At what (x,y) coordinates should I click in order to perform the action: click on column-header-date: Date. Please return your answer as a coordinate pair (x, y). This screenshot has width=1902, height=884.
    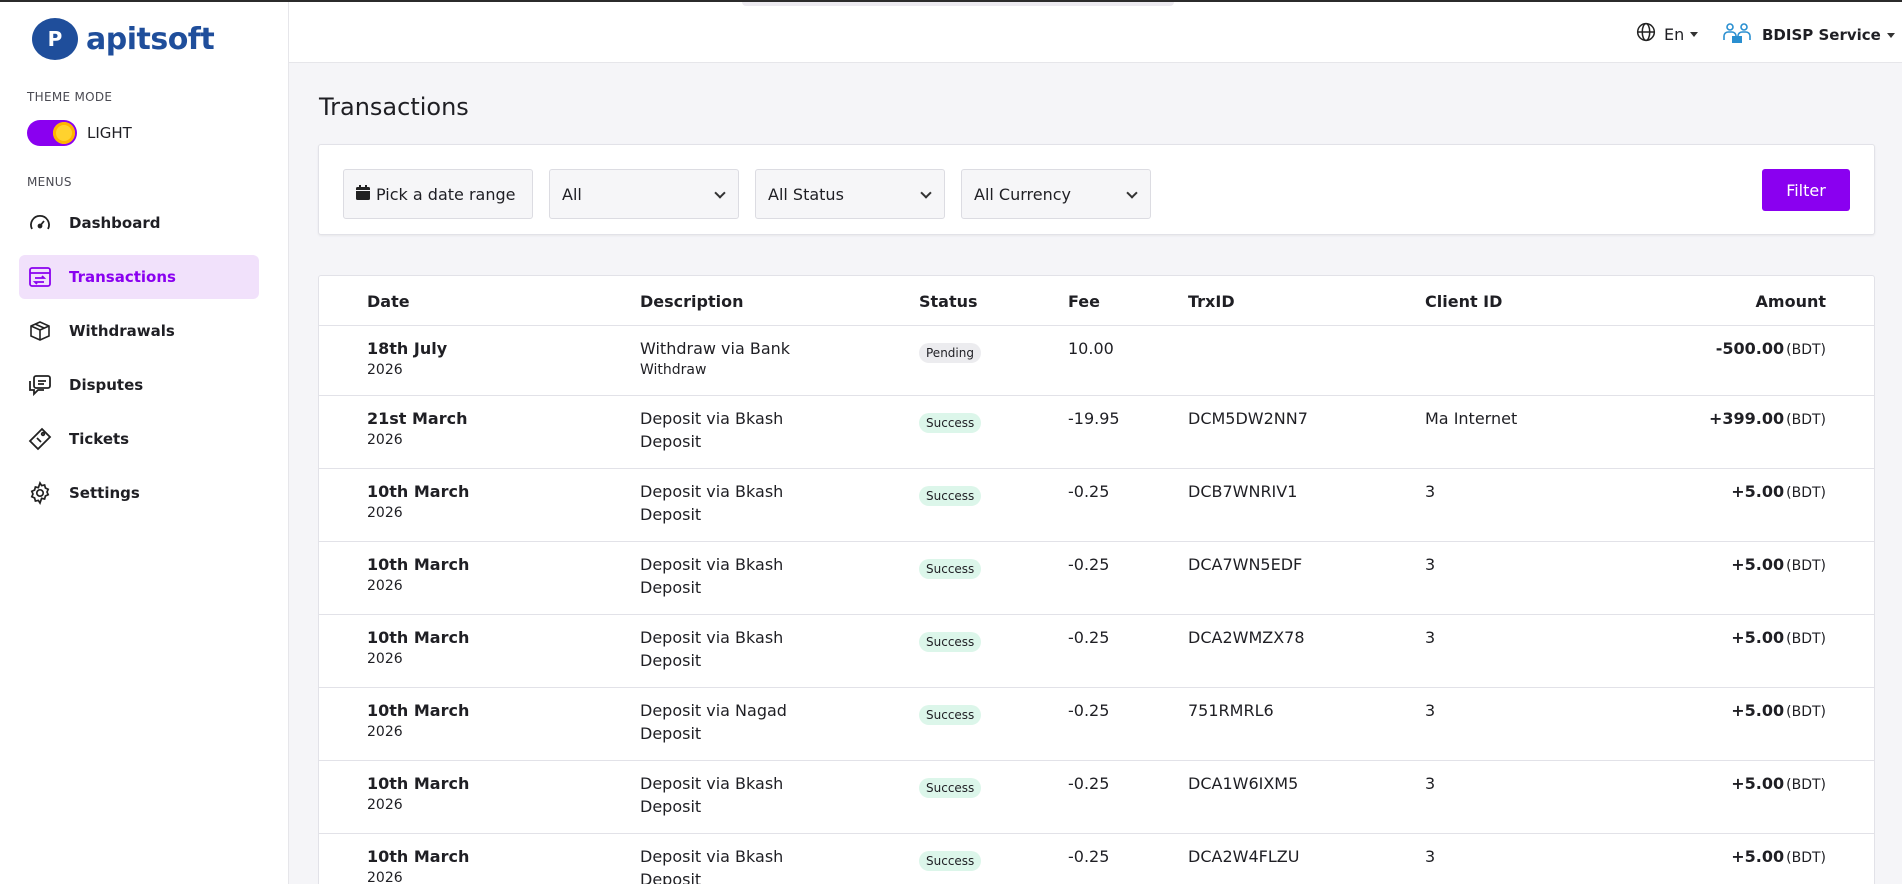
    Looking at the image, I should click on (388, 301).